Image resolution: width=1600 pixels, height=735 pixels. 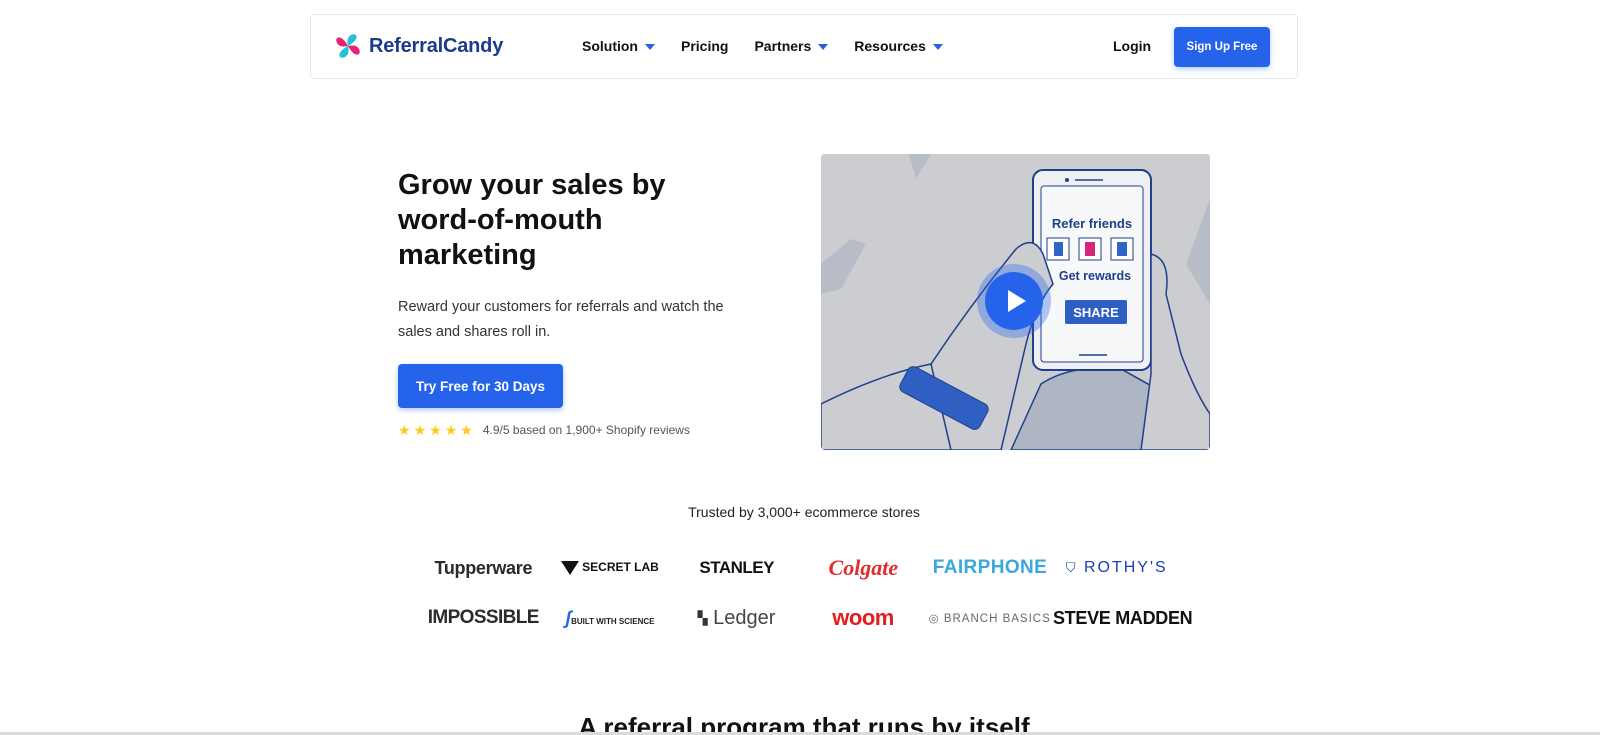 I want to click on secretlab-icon, so click(x=570, y=568).